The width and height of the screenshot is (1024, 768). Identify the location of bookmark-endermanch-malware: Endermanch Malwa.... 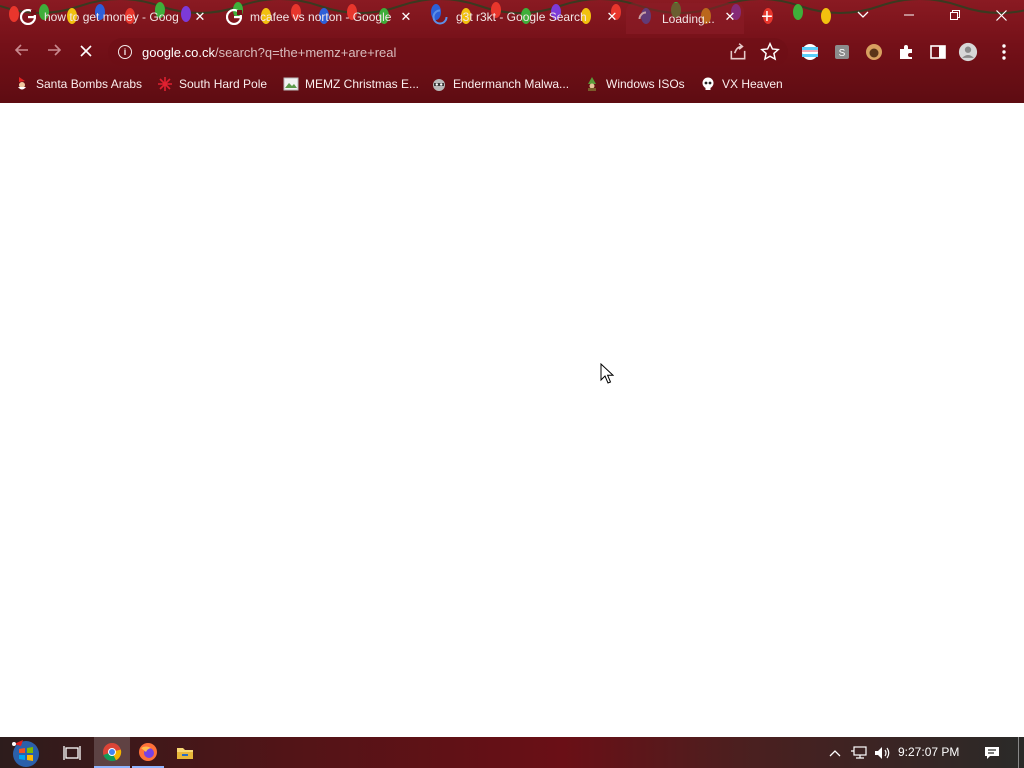
(500, 84).